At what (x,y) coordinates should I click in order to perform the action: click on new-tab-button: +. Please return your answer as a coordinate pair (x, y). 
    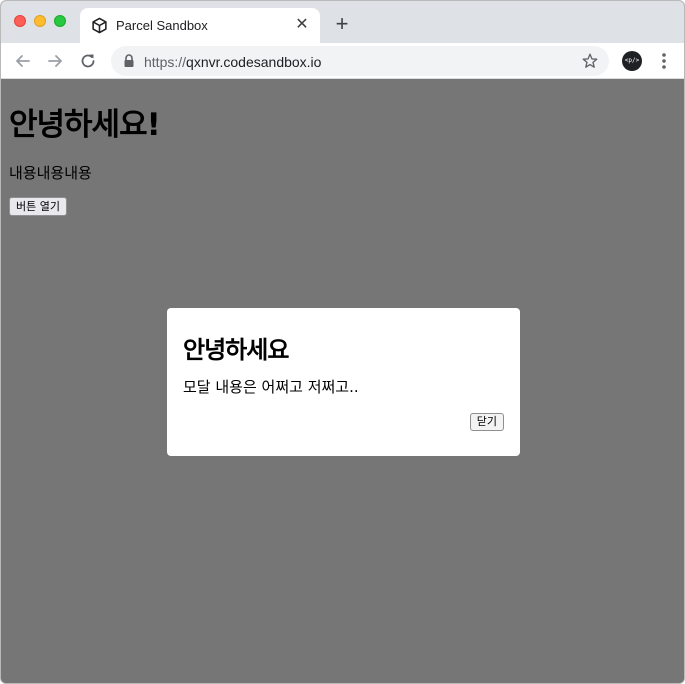
    Looking at the image, I should click on (342, 24).